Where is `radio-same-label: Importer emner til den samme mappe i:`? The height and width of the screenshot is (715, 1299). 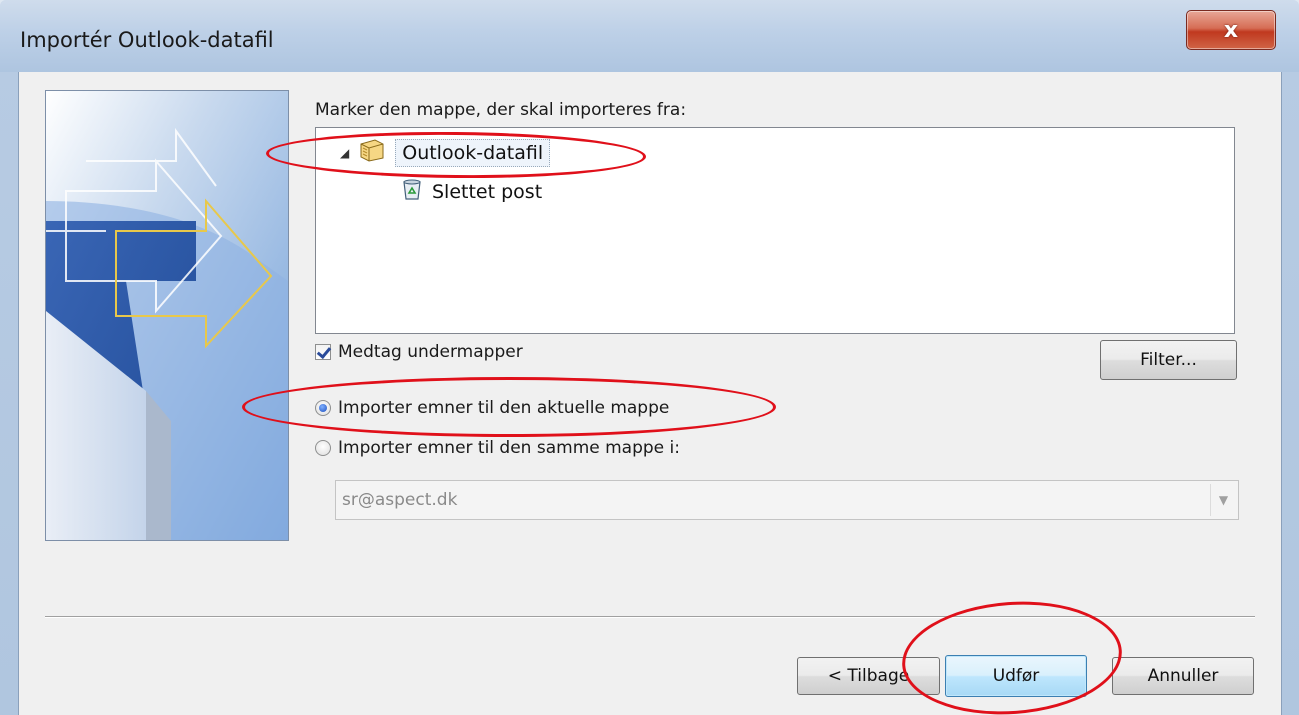
radio-same-label: Importer emner til den samme mappe i: is located at coordinates (509, 448).